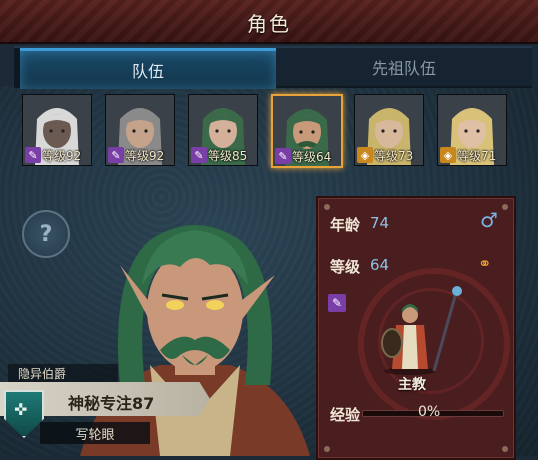 This screenshot has width=538, height=460. I want to click on male-icon: ♂, so click(489, 220).